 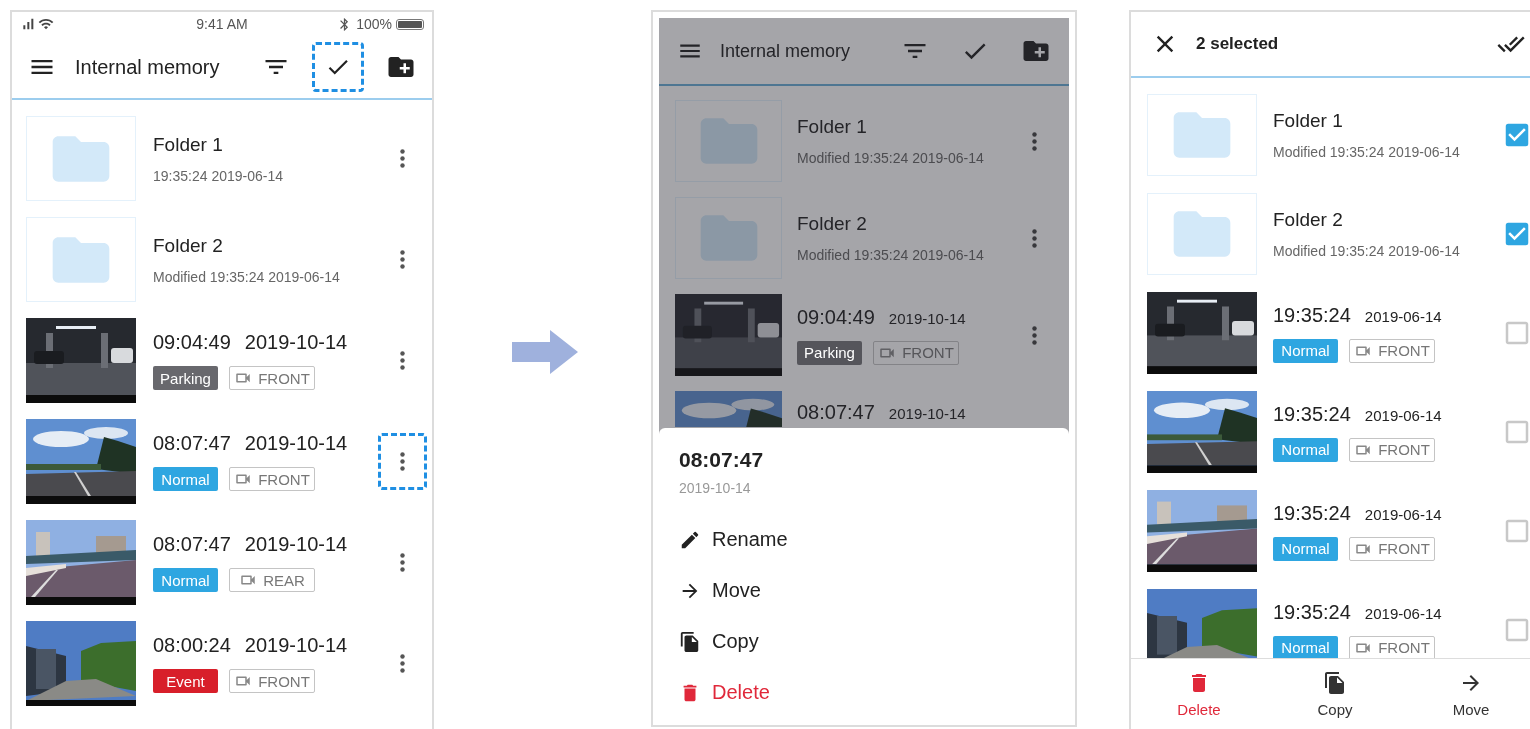 I want to click on menu-label: Delete, so click(x=741, y=692).